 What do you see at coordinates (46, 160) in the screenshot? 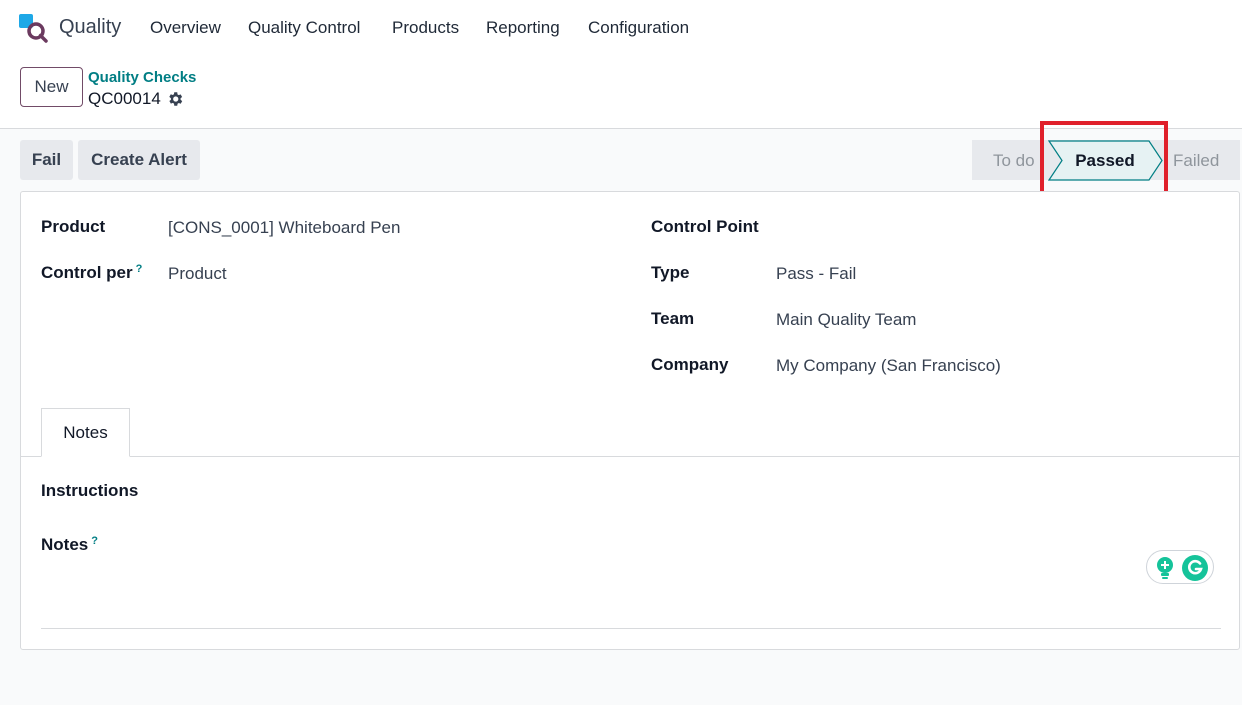
I see `fail-button: Fail` at bounding box center [46, 160].